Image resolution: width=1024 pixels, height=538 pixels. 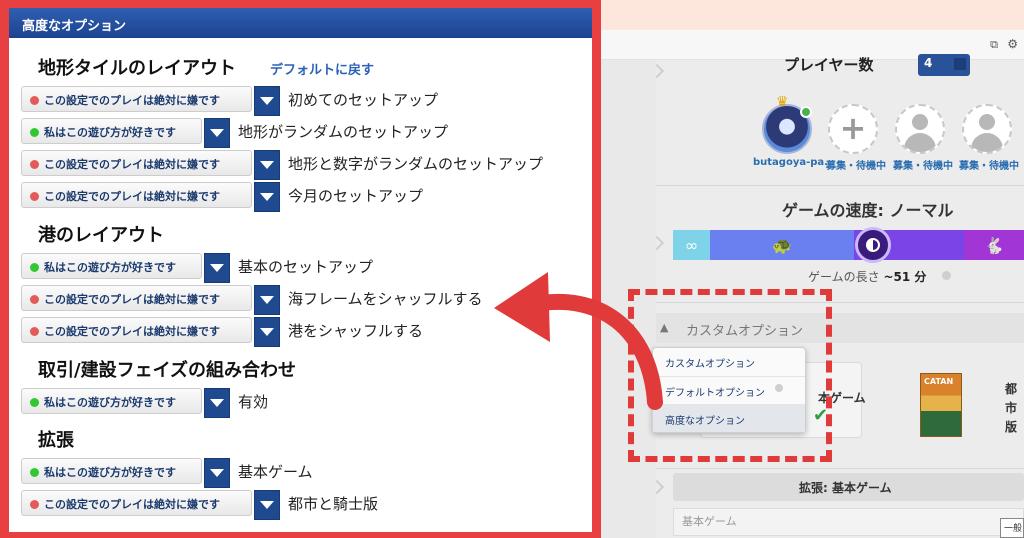 What do you see at coordinates (1012, 528) in the screenshot?
I see `general-tab: 一般` at bounding box center [1012, 528].